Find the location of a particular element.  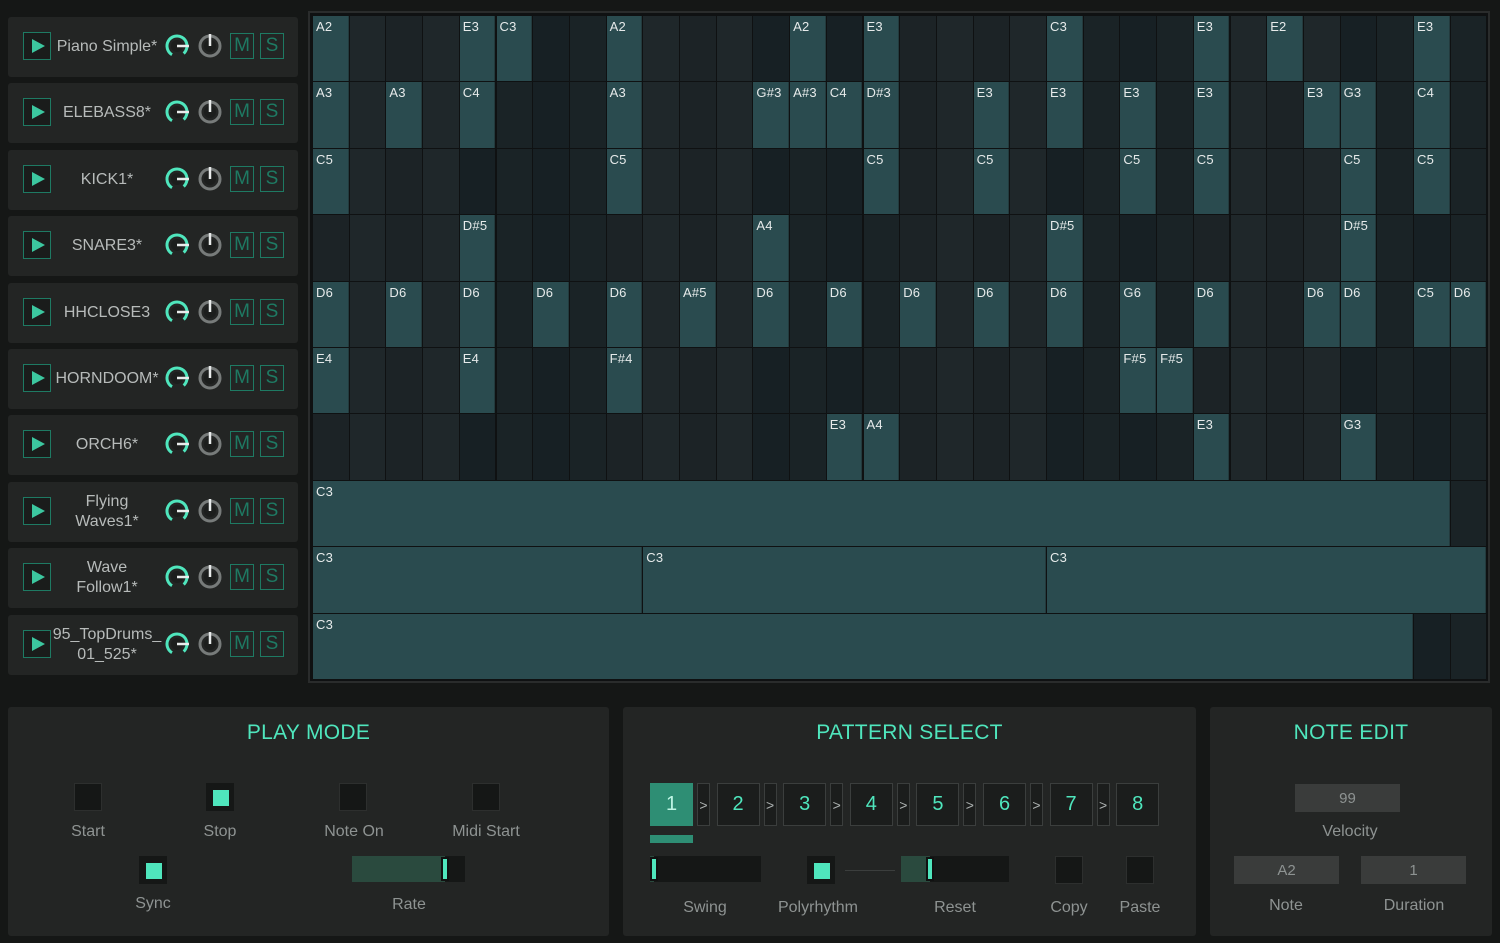

pan-knob-icon is located at coordinates (210, 444).